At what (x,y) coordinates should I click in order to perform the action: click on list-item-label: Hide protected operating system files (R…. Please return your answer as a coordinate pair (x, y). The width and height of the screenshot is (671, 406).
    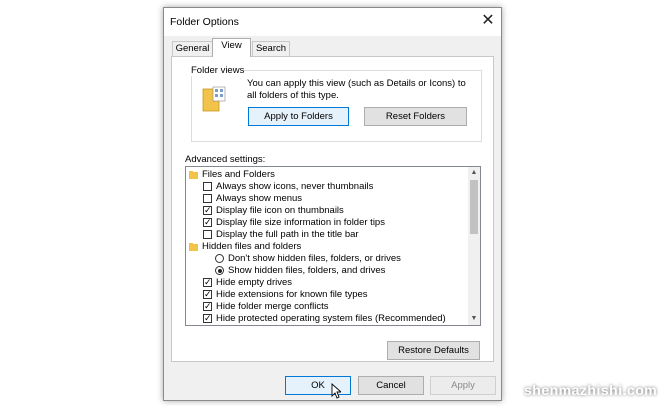
    Looking at the image, I should click on (331, 318).